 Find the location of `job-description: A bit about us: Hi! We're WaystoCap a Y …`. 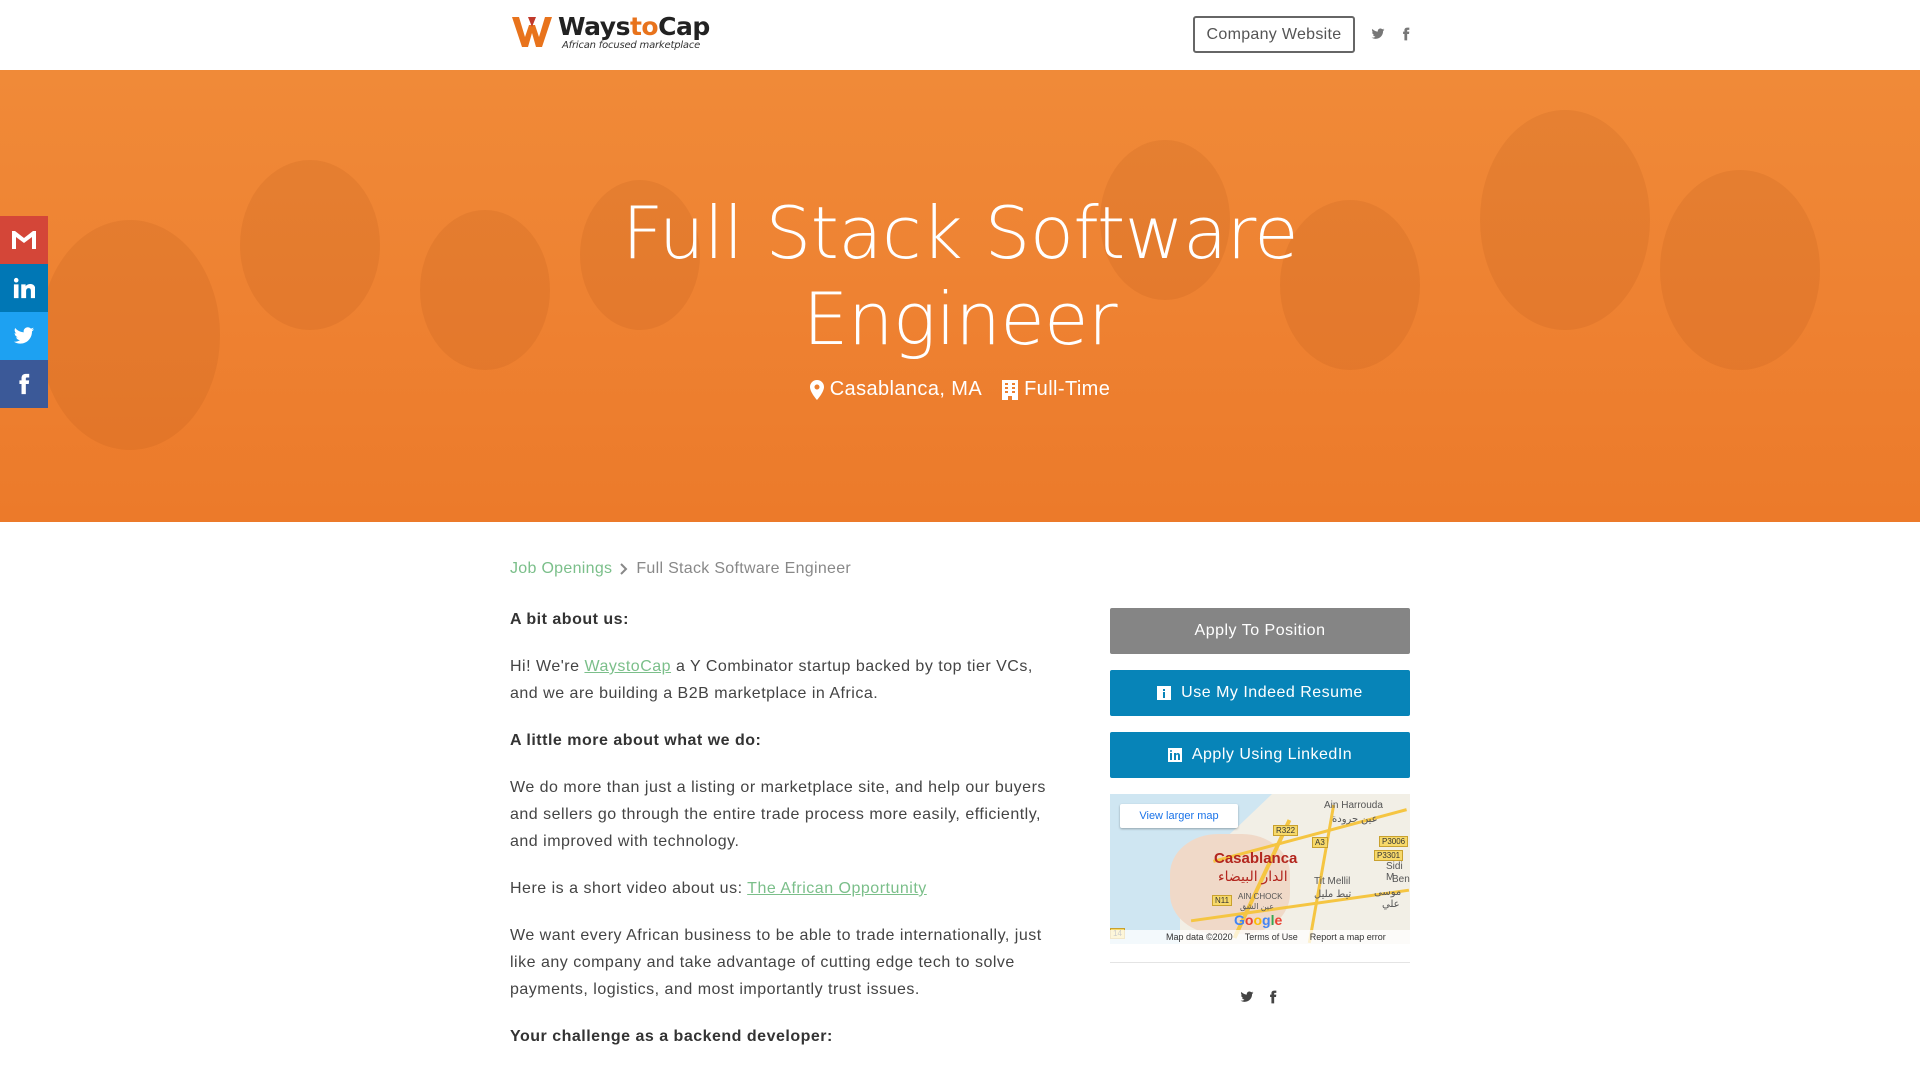

job-description: A bit about us: Hi! We're WaystoCap a Y … is located at coordinates (780, 838).